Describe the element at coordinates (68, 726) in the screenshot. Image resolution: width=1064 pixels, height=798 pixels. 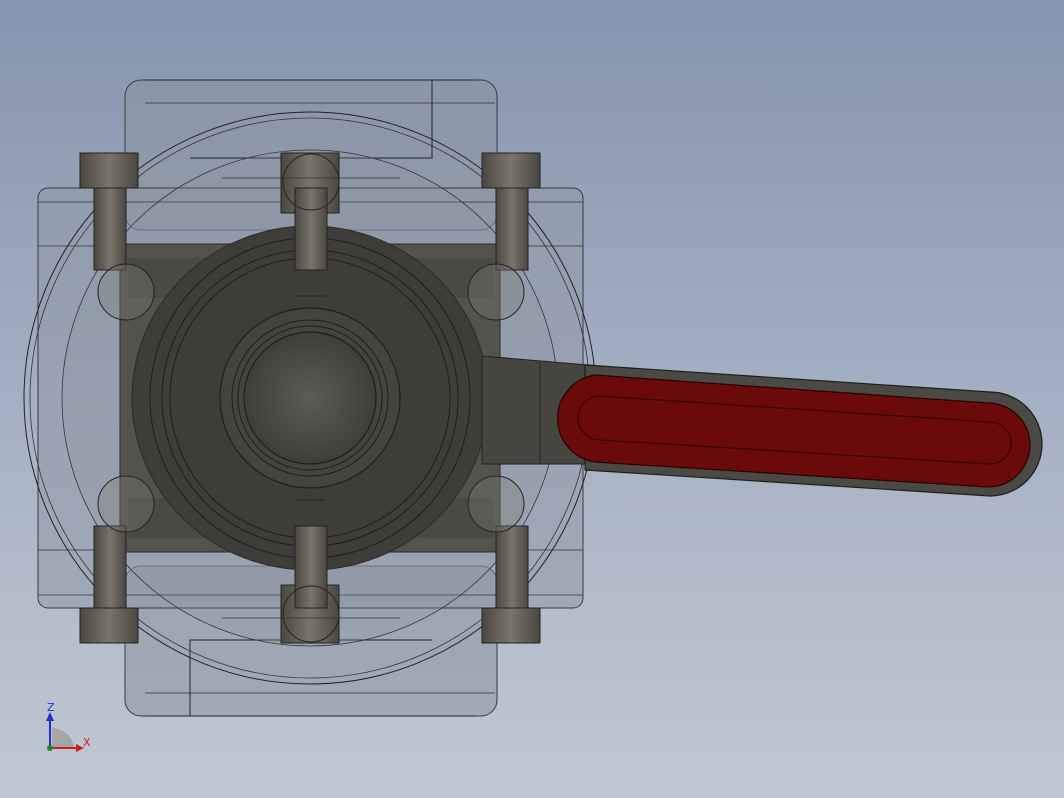
I see `coordinate-triad: Z X` at that location.